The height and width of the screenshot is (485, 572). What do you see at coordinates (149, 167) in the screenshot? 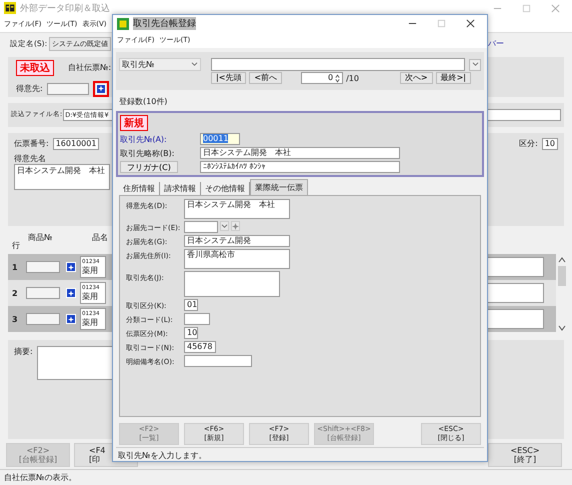
I see `furigana-button: フリガナ(C)` at bounding box center [149, 167].